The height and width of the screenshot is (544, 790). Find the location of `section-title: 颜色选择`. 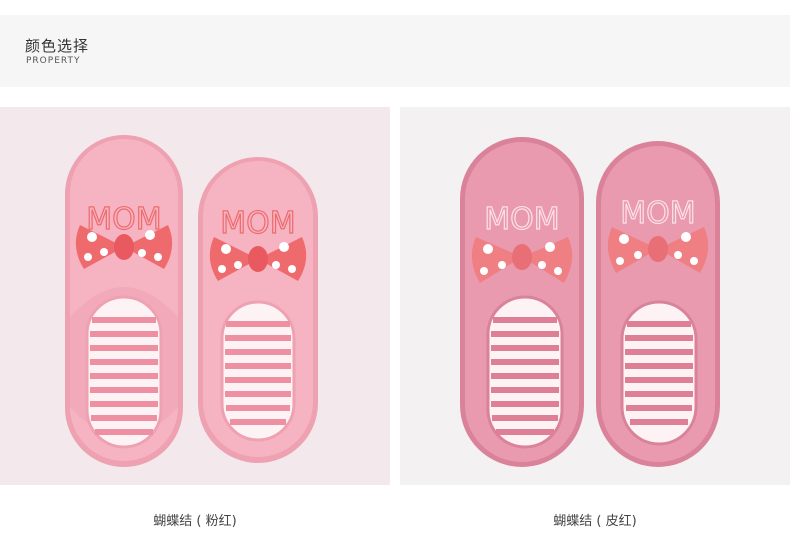

section-title: 颜色选择 is located at coordinates (57, 46).